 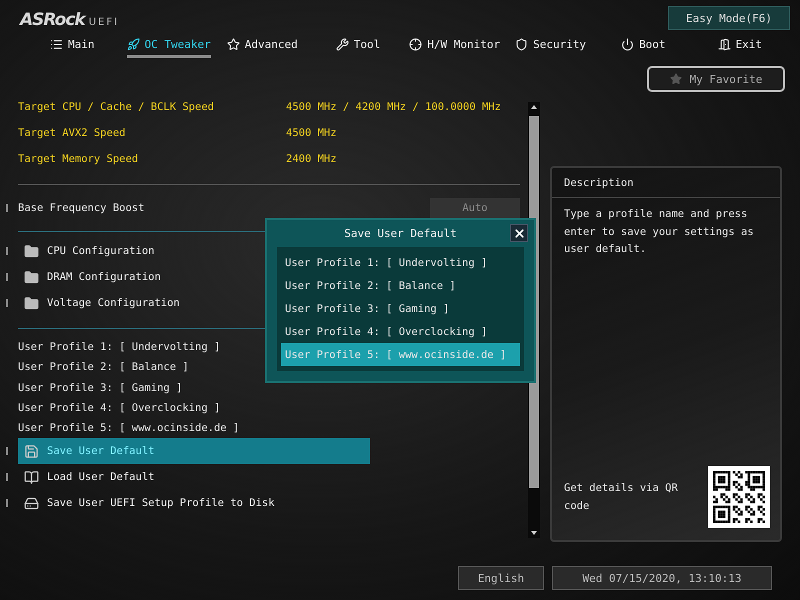 I want to click on target-value: 4500 MHz, so click(x=311, y=133).